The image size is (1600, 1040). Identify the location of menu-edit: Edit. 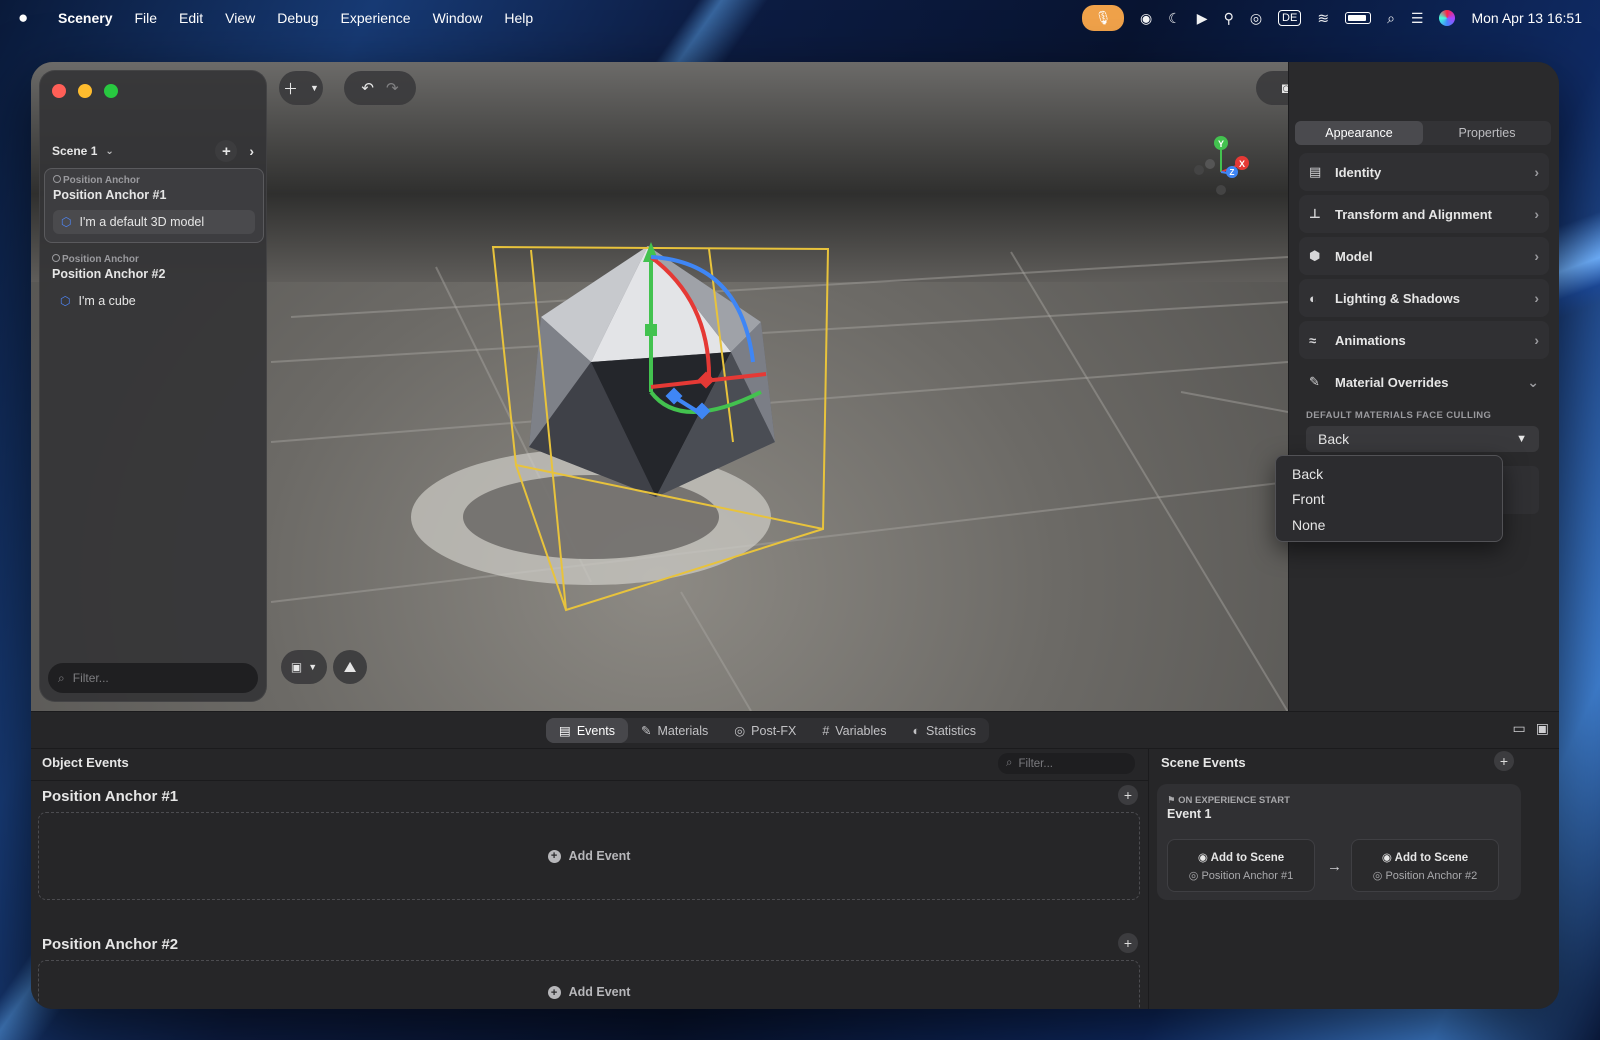
(191, 18).